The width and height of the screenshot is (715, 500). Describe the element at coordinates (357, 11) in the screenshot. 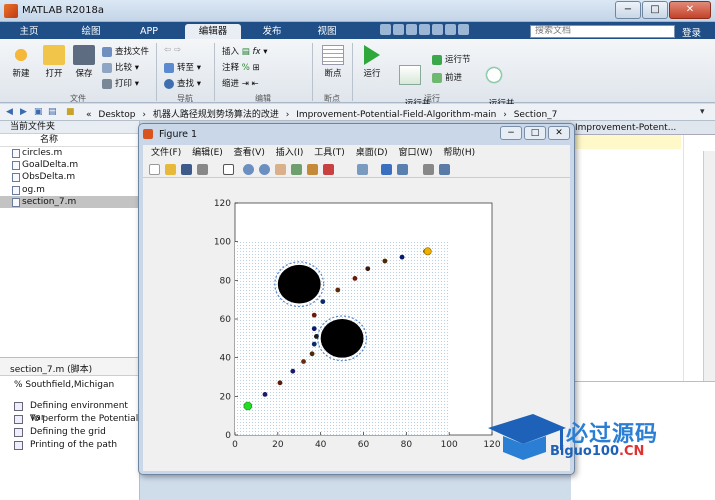

I see `title-bar: MATLAB R2018a − □ ✕` at that location.